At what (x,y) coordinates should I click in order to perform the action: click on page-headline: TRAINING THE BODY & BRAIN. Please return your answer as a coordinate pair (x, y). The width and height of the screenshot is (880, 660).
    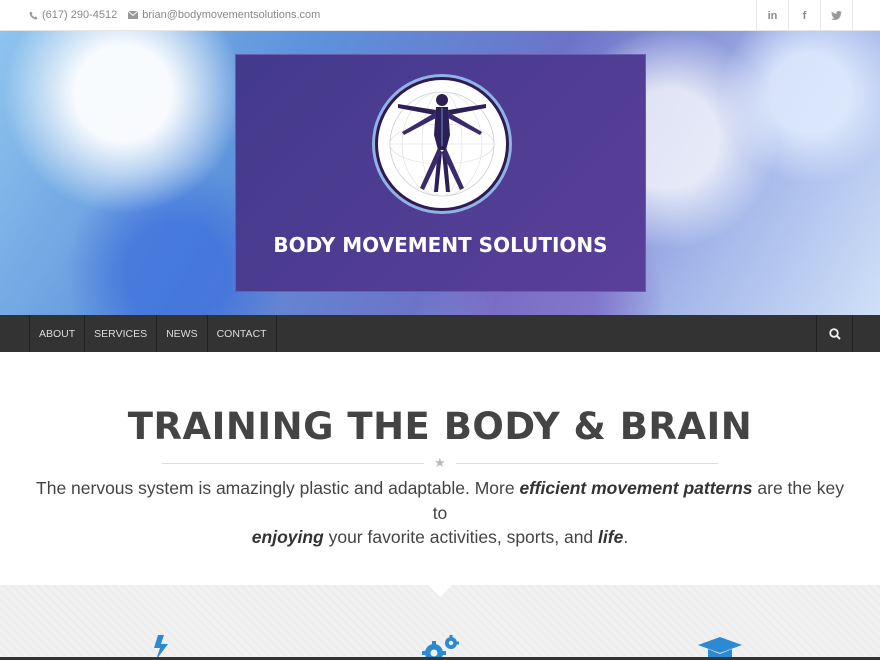
    Looking at the image, I should click on (440, 426).